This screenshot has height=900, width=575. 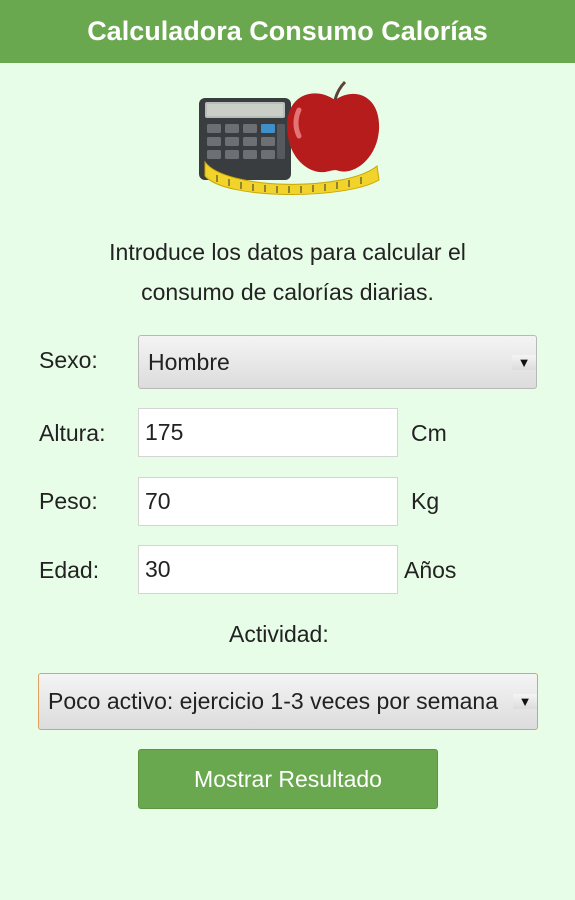 What do you see at coordinates (430, 570) in the screenshot?
I see `edad-unit: Años` at bounding box center [430, 570].